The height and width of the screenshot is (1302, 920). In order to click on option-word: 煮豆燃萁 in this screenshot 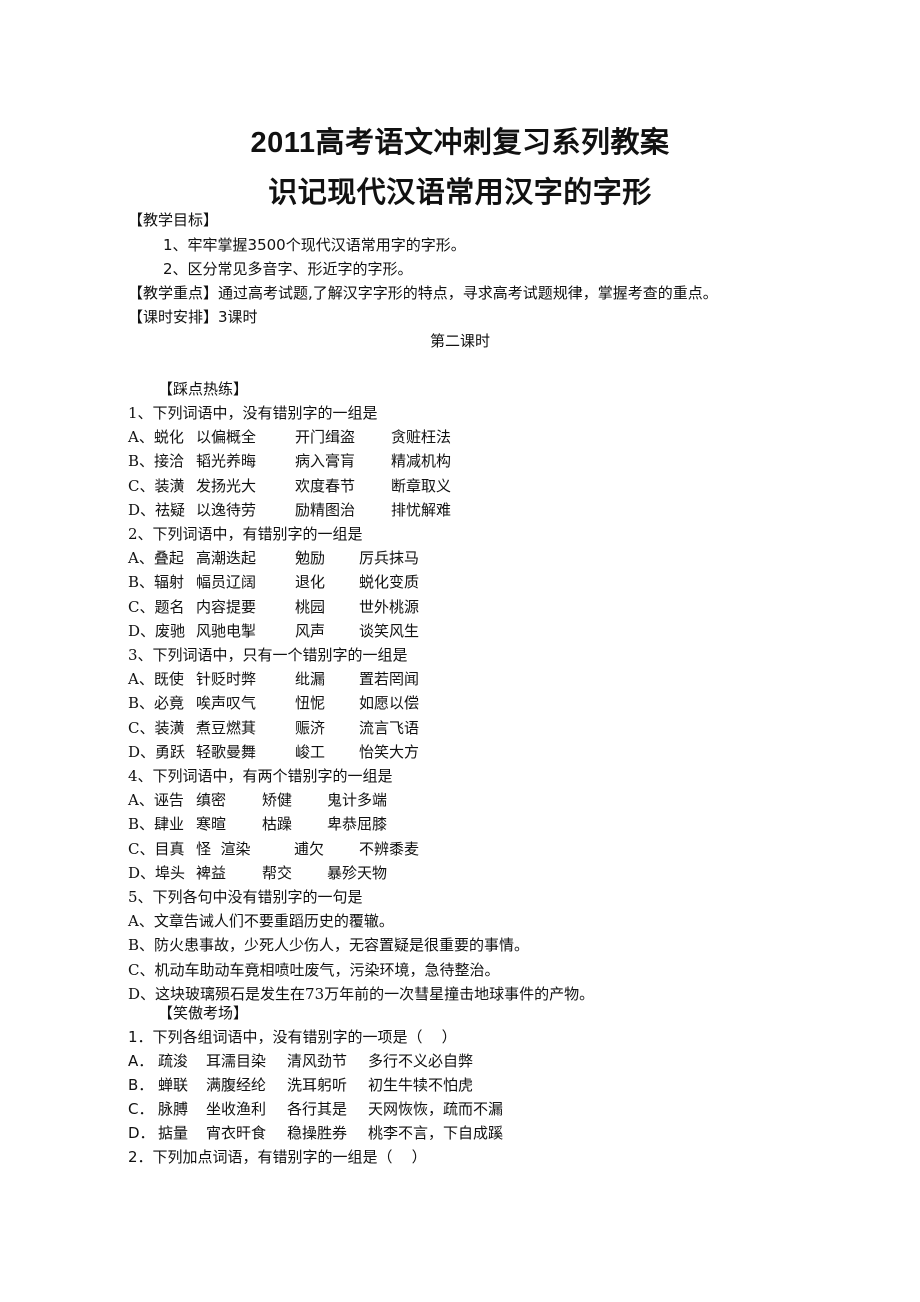, I will do `click(226, 727)`.